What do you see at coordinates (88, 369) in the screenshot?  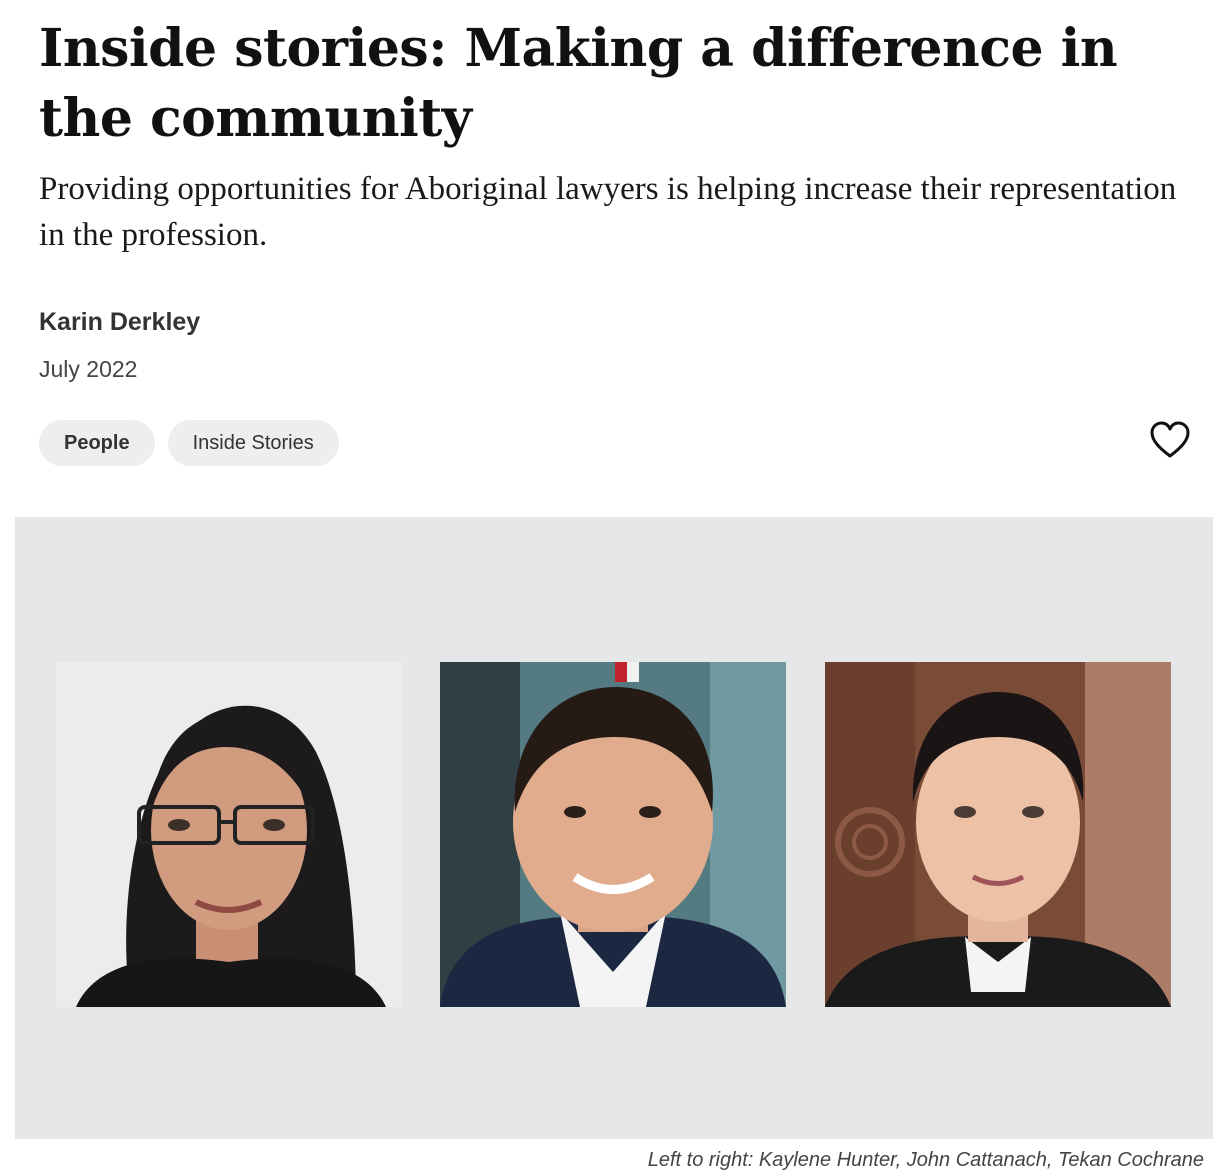 I see `publish-date: July 2022` at bounding box center [88, 369].